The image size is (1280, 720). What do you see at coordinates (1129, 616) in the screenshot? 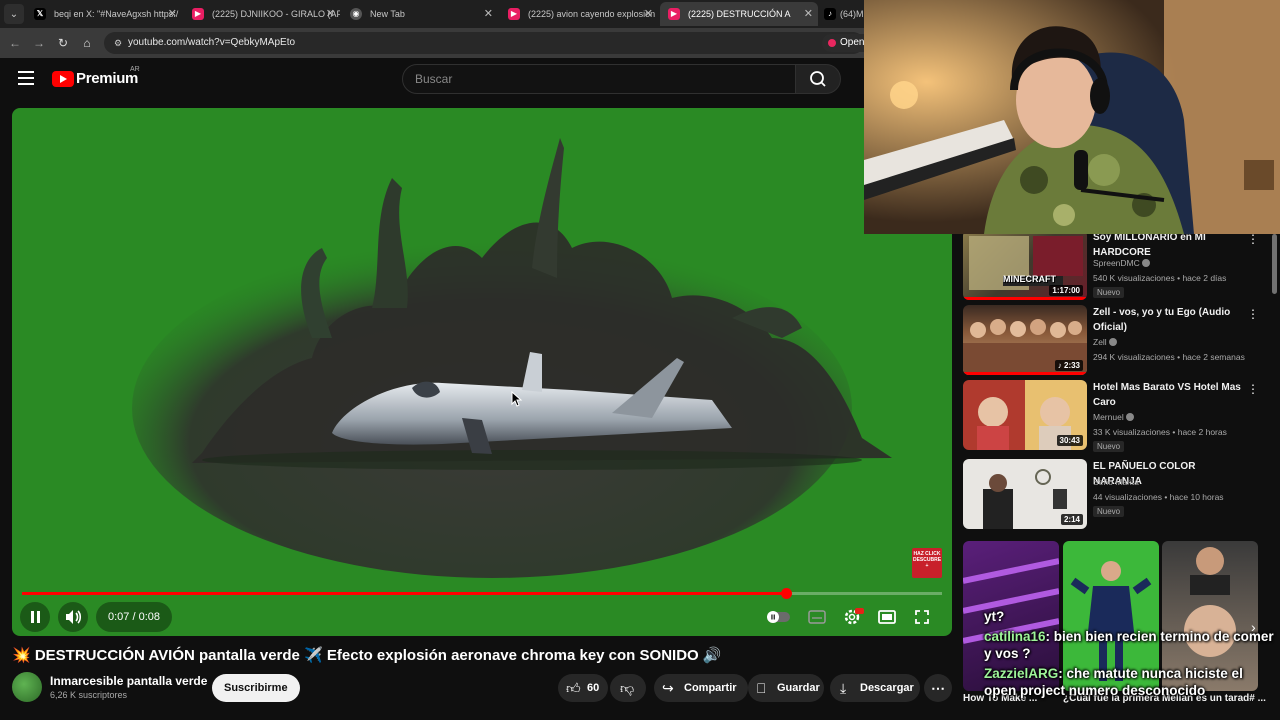
I see `chat-message: yt?` at bounding box center [1129, 616].